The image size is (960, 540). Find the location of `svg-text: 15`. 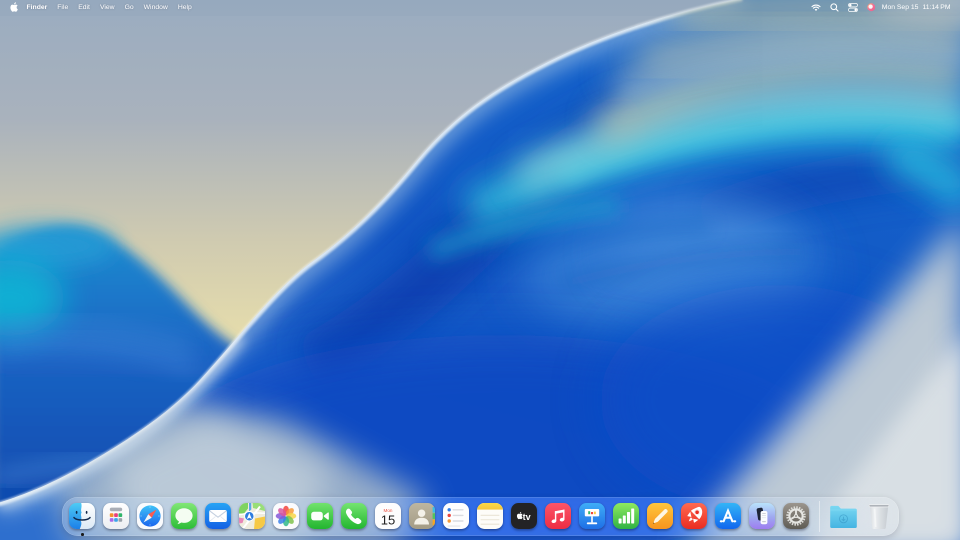

svg-text: 15 is located at coordinates (388, 520).